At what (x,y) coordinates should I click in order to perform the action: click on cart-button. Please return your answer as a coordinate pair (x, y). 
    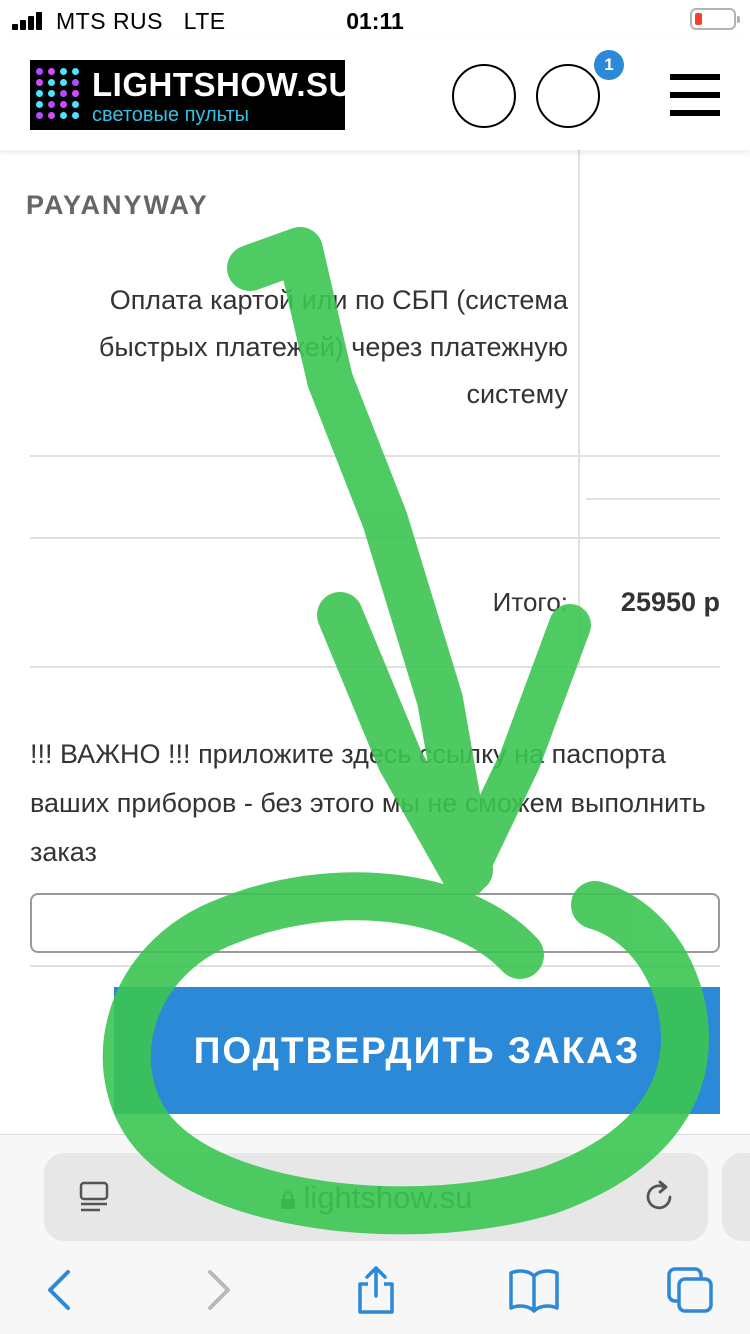
    Looking at the image, I should click on (568, 96).